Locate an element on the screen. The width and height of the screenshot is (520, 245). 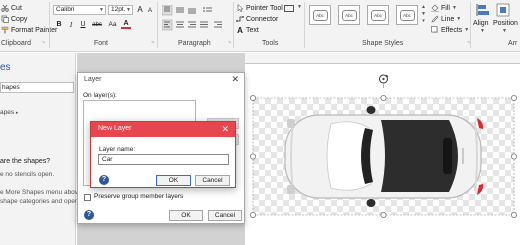
effects-label: Effects is located at coordinates (452, 30).